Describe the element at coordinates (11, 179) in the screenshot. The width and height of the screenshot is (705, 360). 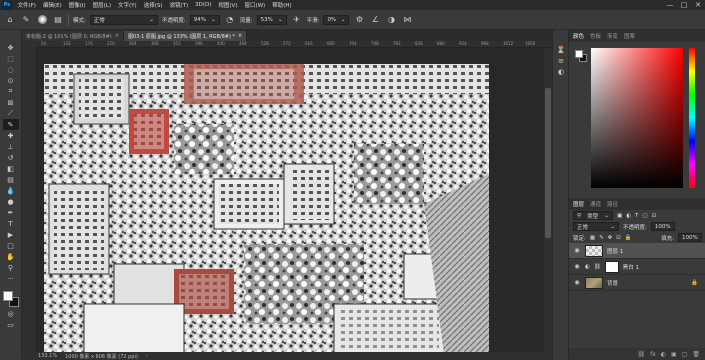
I see `gradient-tool-icon: ▤` at that location.